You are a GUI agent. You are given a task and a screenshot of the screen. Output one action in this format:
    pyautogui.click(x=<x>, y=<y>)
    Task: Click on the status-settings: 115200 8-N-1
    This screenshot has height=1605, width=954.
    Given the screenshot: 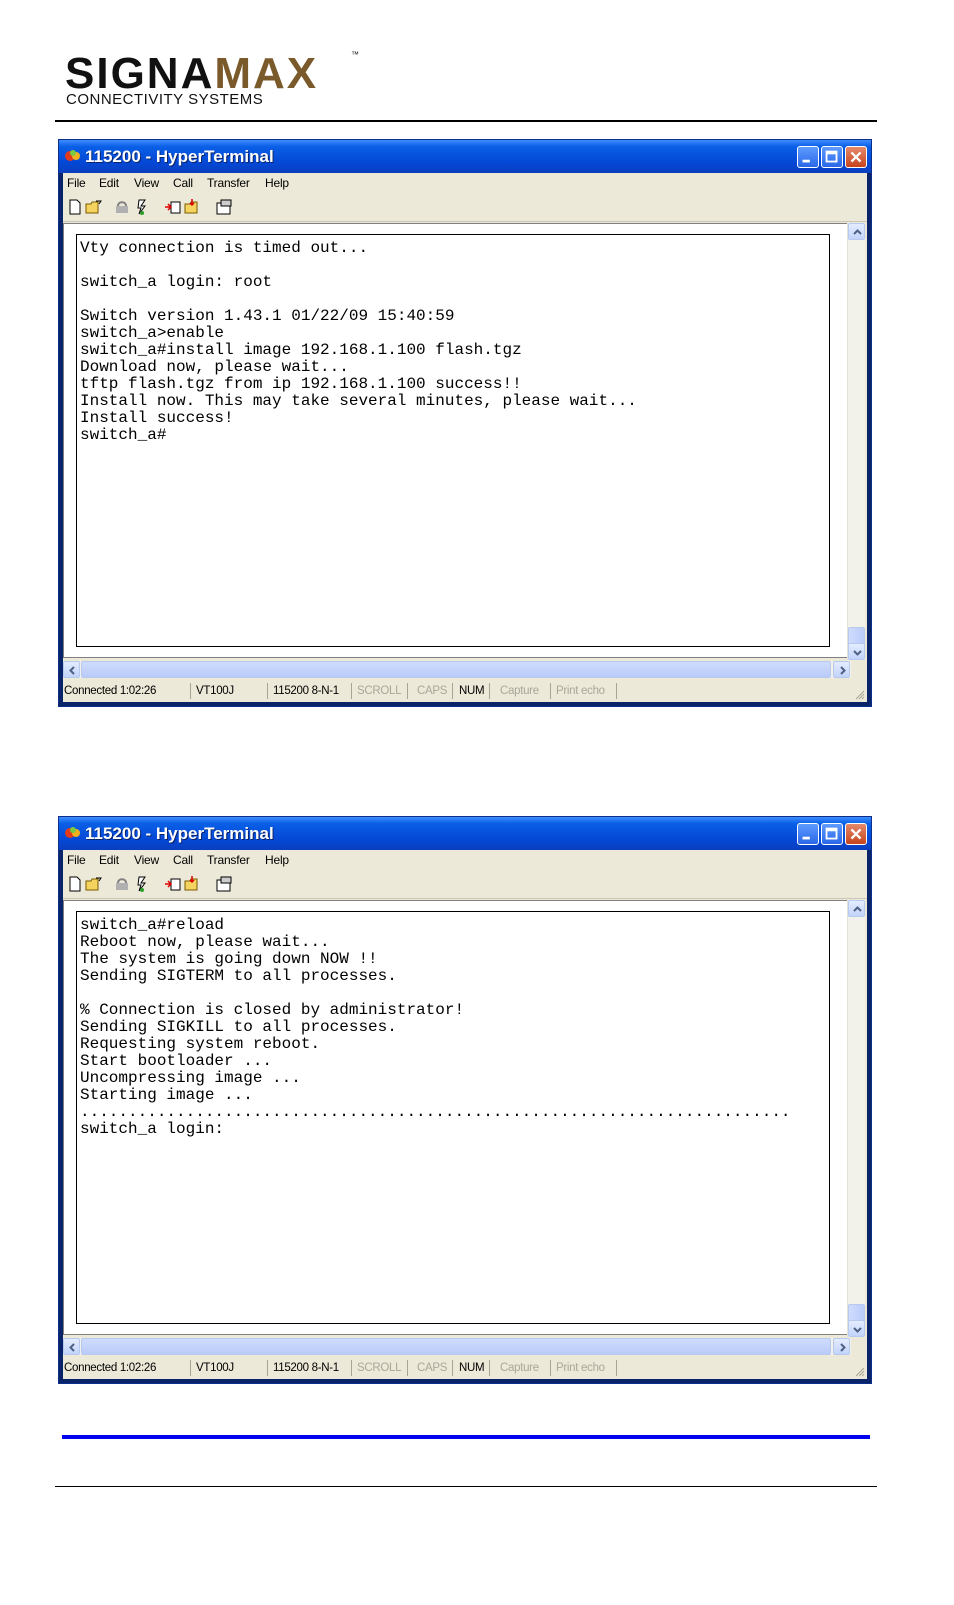 What is the action you would take?
    pyautogui.click(x=312, y=691)
    